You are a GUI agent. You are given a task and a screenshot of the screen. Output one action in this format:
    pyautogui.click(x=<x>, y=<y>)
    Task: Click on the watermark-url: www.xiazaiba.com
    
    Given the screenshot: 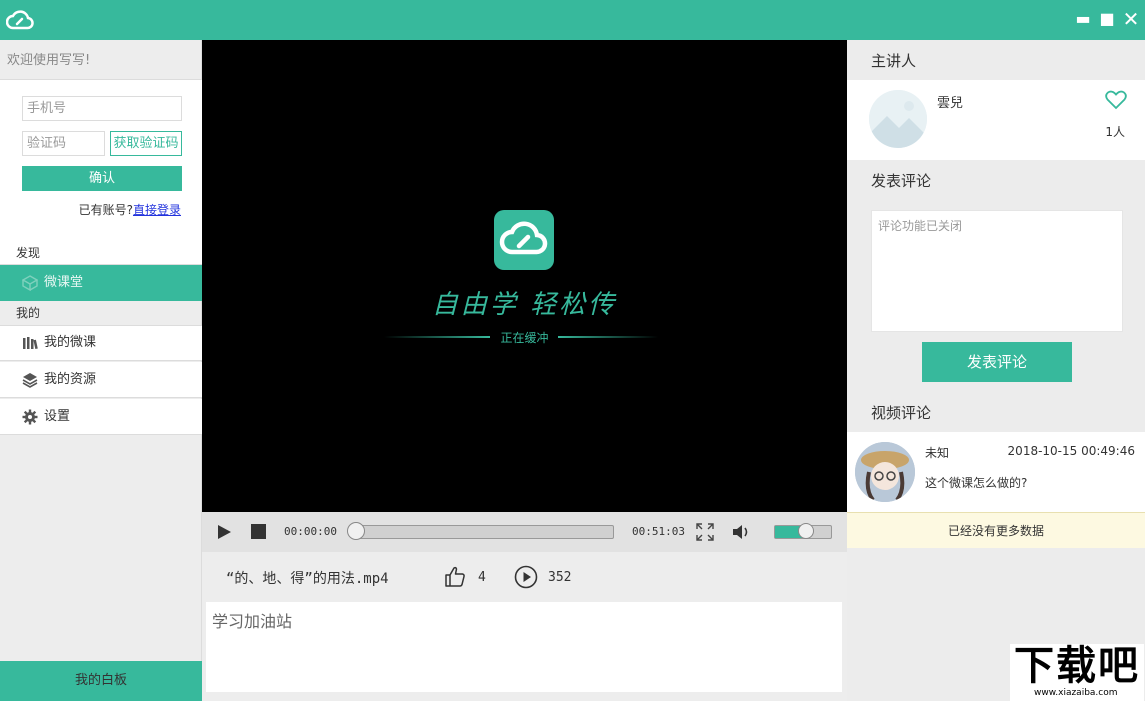 What is the action you would take?
    pyautogui.click(x=1076, y=693)
    